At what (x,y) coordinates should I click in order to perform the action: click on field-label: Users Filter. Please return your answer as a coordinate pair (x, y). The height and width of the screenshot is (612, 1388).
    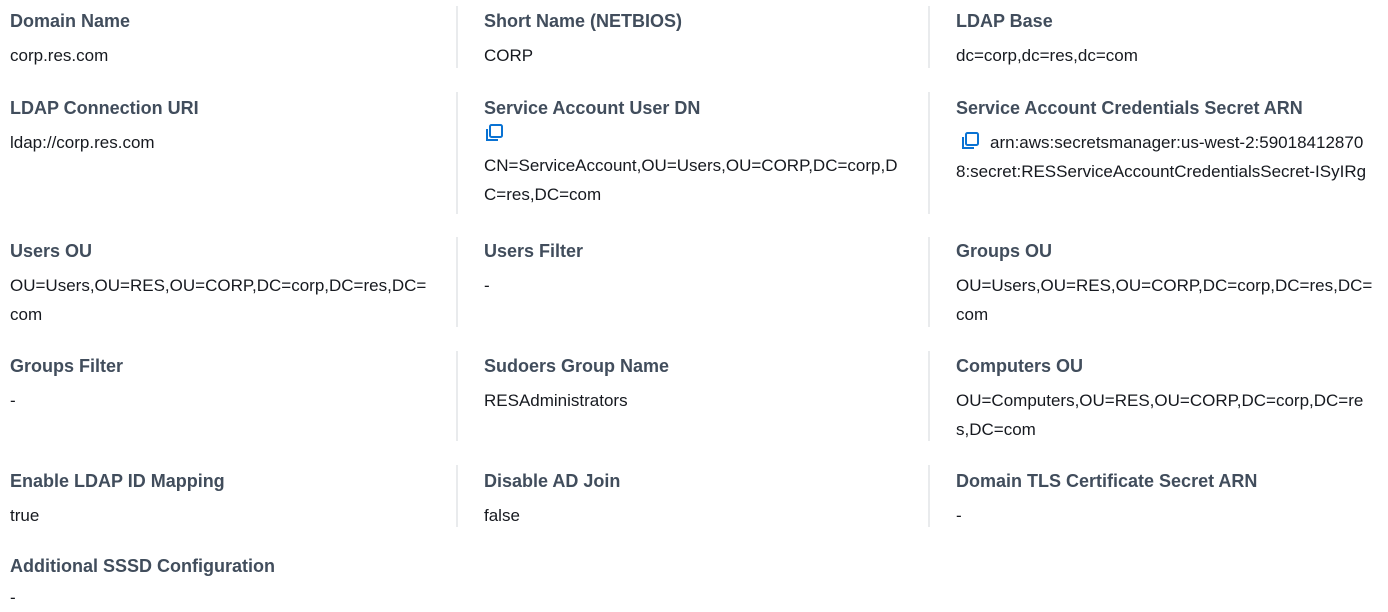
    Looking at the image, I should click on (534, 251).